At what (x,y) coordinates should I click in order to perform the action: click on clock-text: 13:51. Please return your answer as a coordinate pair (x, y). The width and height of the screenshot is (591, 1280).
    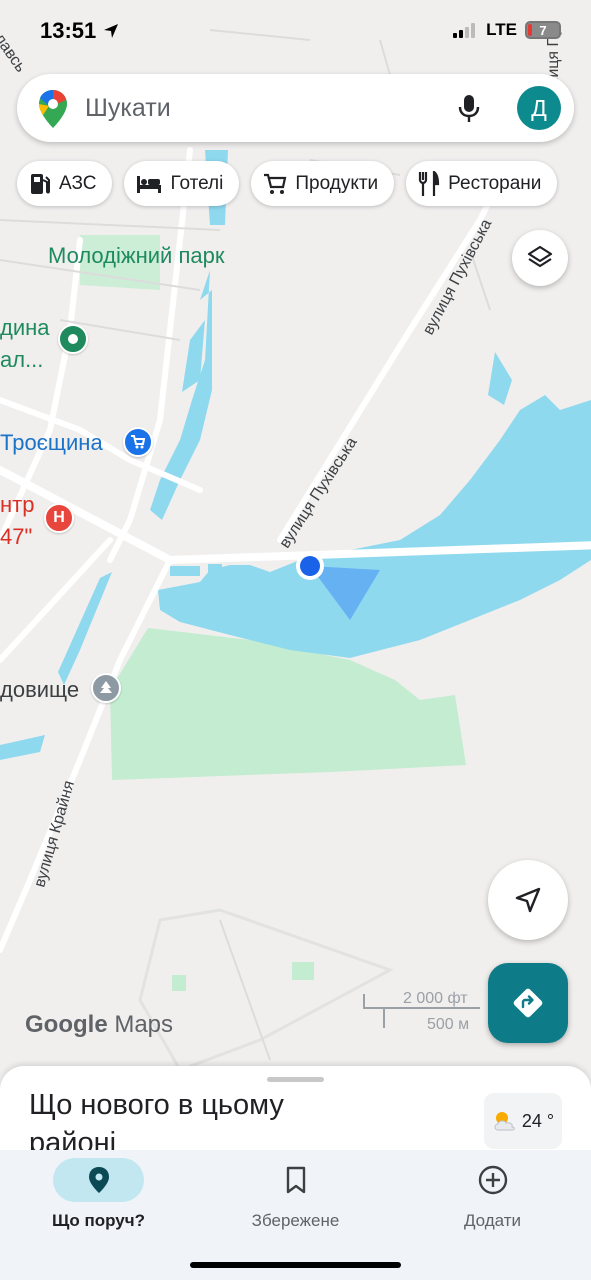
    Looking at the image, I should click on (68, 30).